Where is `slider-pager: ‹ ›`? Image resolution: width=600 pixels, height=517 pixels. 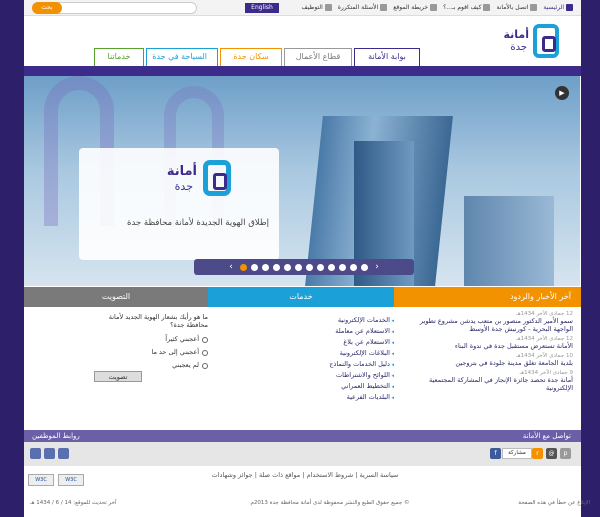
slider-pager: ‹ › is located at coordinates (304, 267).